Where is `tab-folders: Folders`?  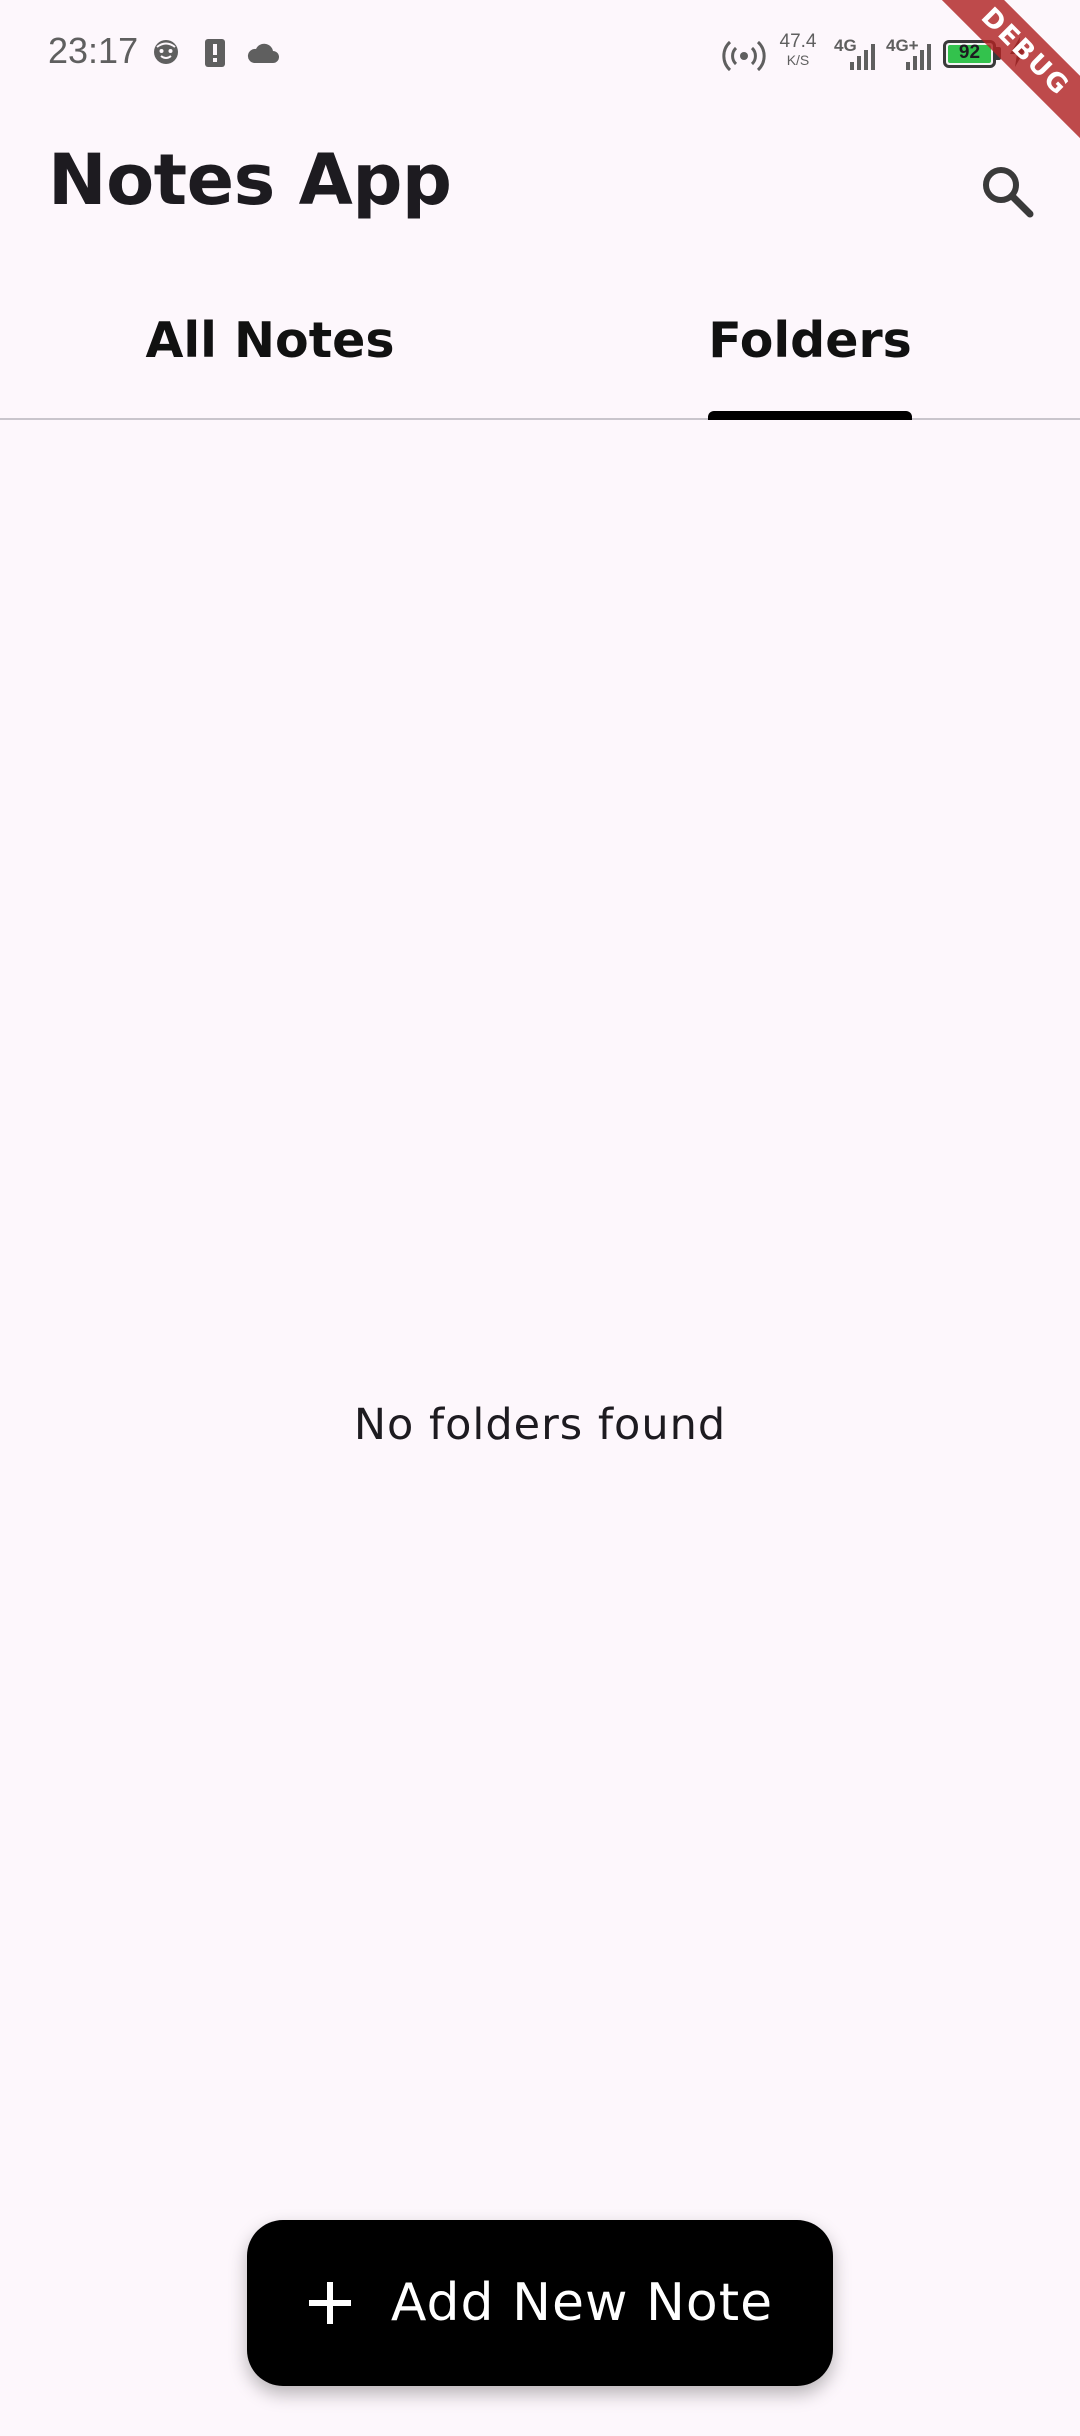 tab-folders: Folders is located at coordinates (810, 355).